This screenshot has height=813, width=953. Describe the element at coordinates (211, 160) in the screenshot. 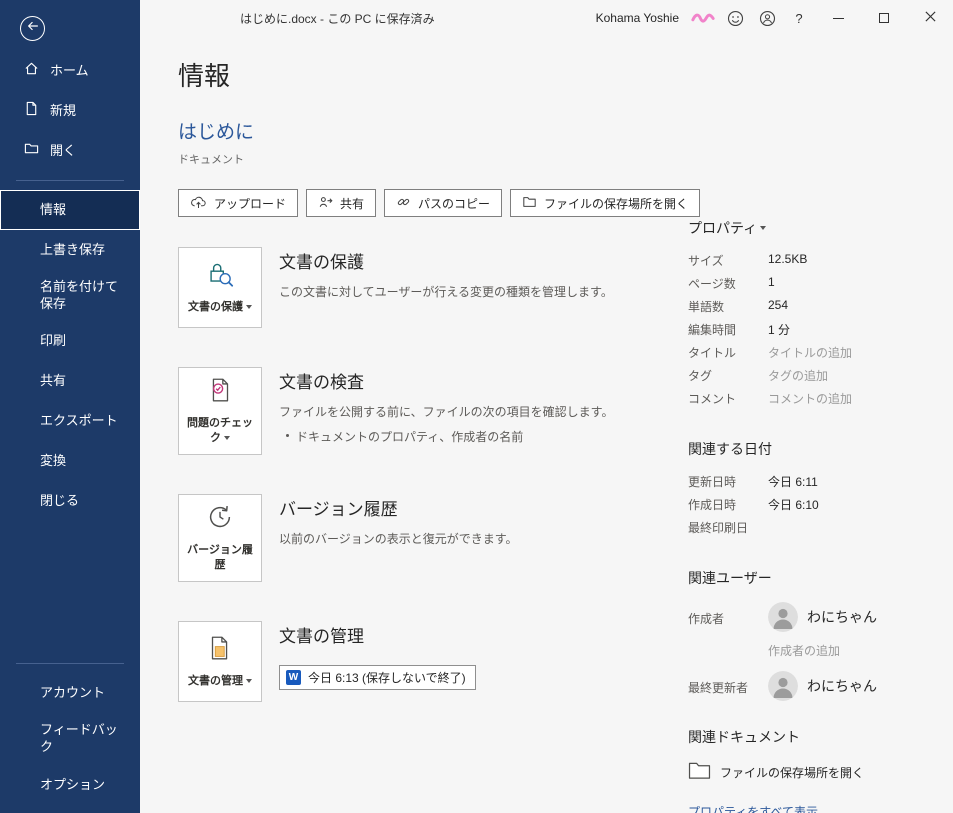

I see `document-type-label: ドキュメント` at that location.